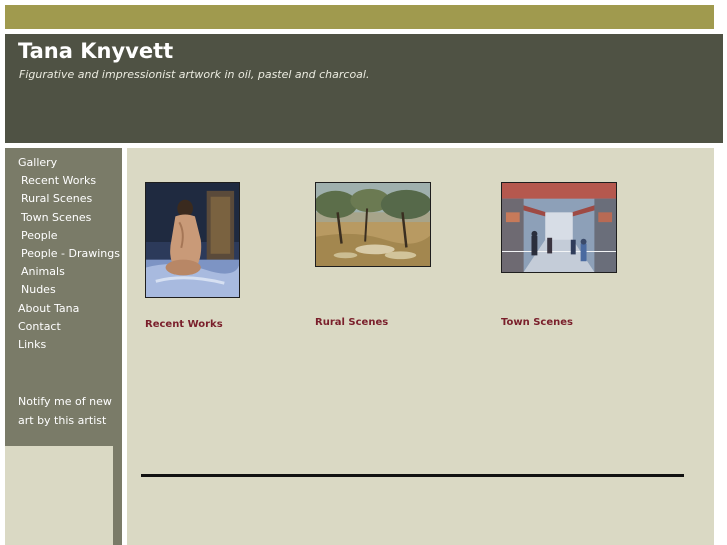 This screenshot has height=545, width=727. What do you see at coordinates (63, 345) in the screenshot?
I see `sidebar-item-links: Links` at bounding box center [63, 345].